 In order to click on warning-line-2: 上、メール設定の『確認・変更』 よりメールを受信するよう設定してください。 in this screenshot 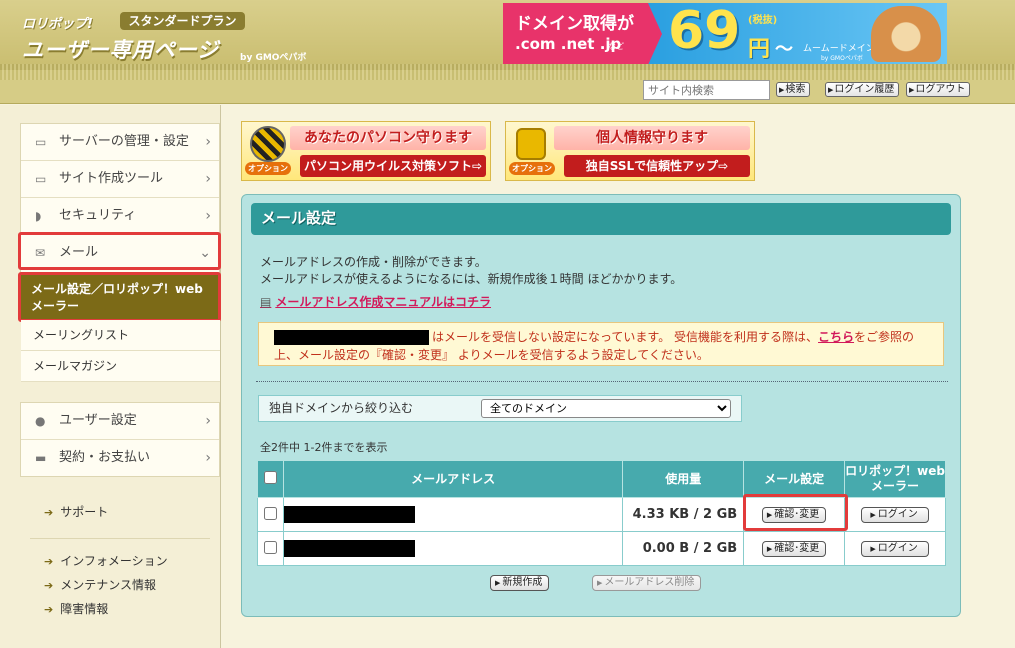, I will do `click(491, 355)`.